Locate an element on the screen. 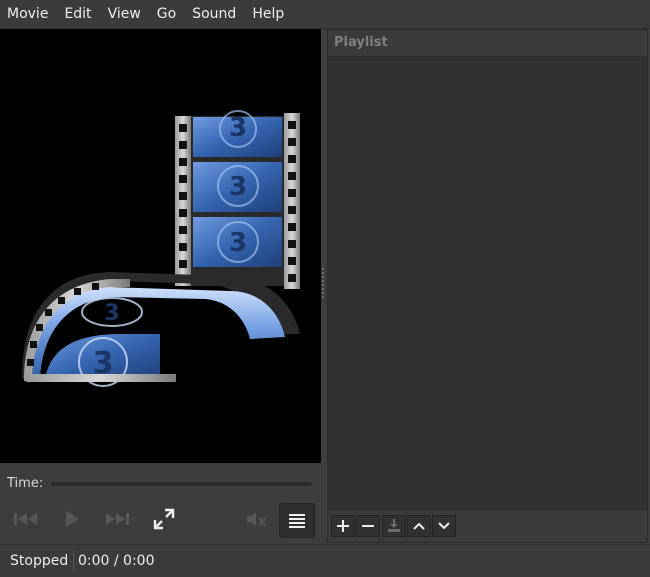 The image size is (650, 577). skip-previous-icon is located at coordinates (26, 519).